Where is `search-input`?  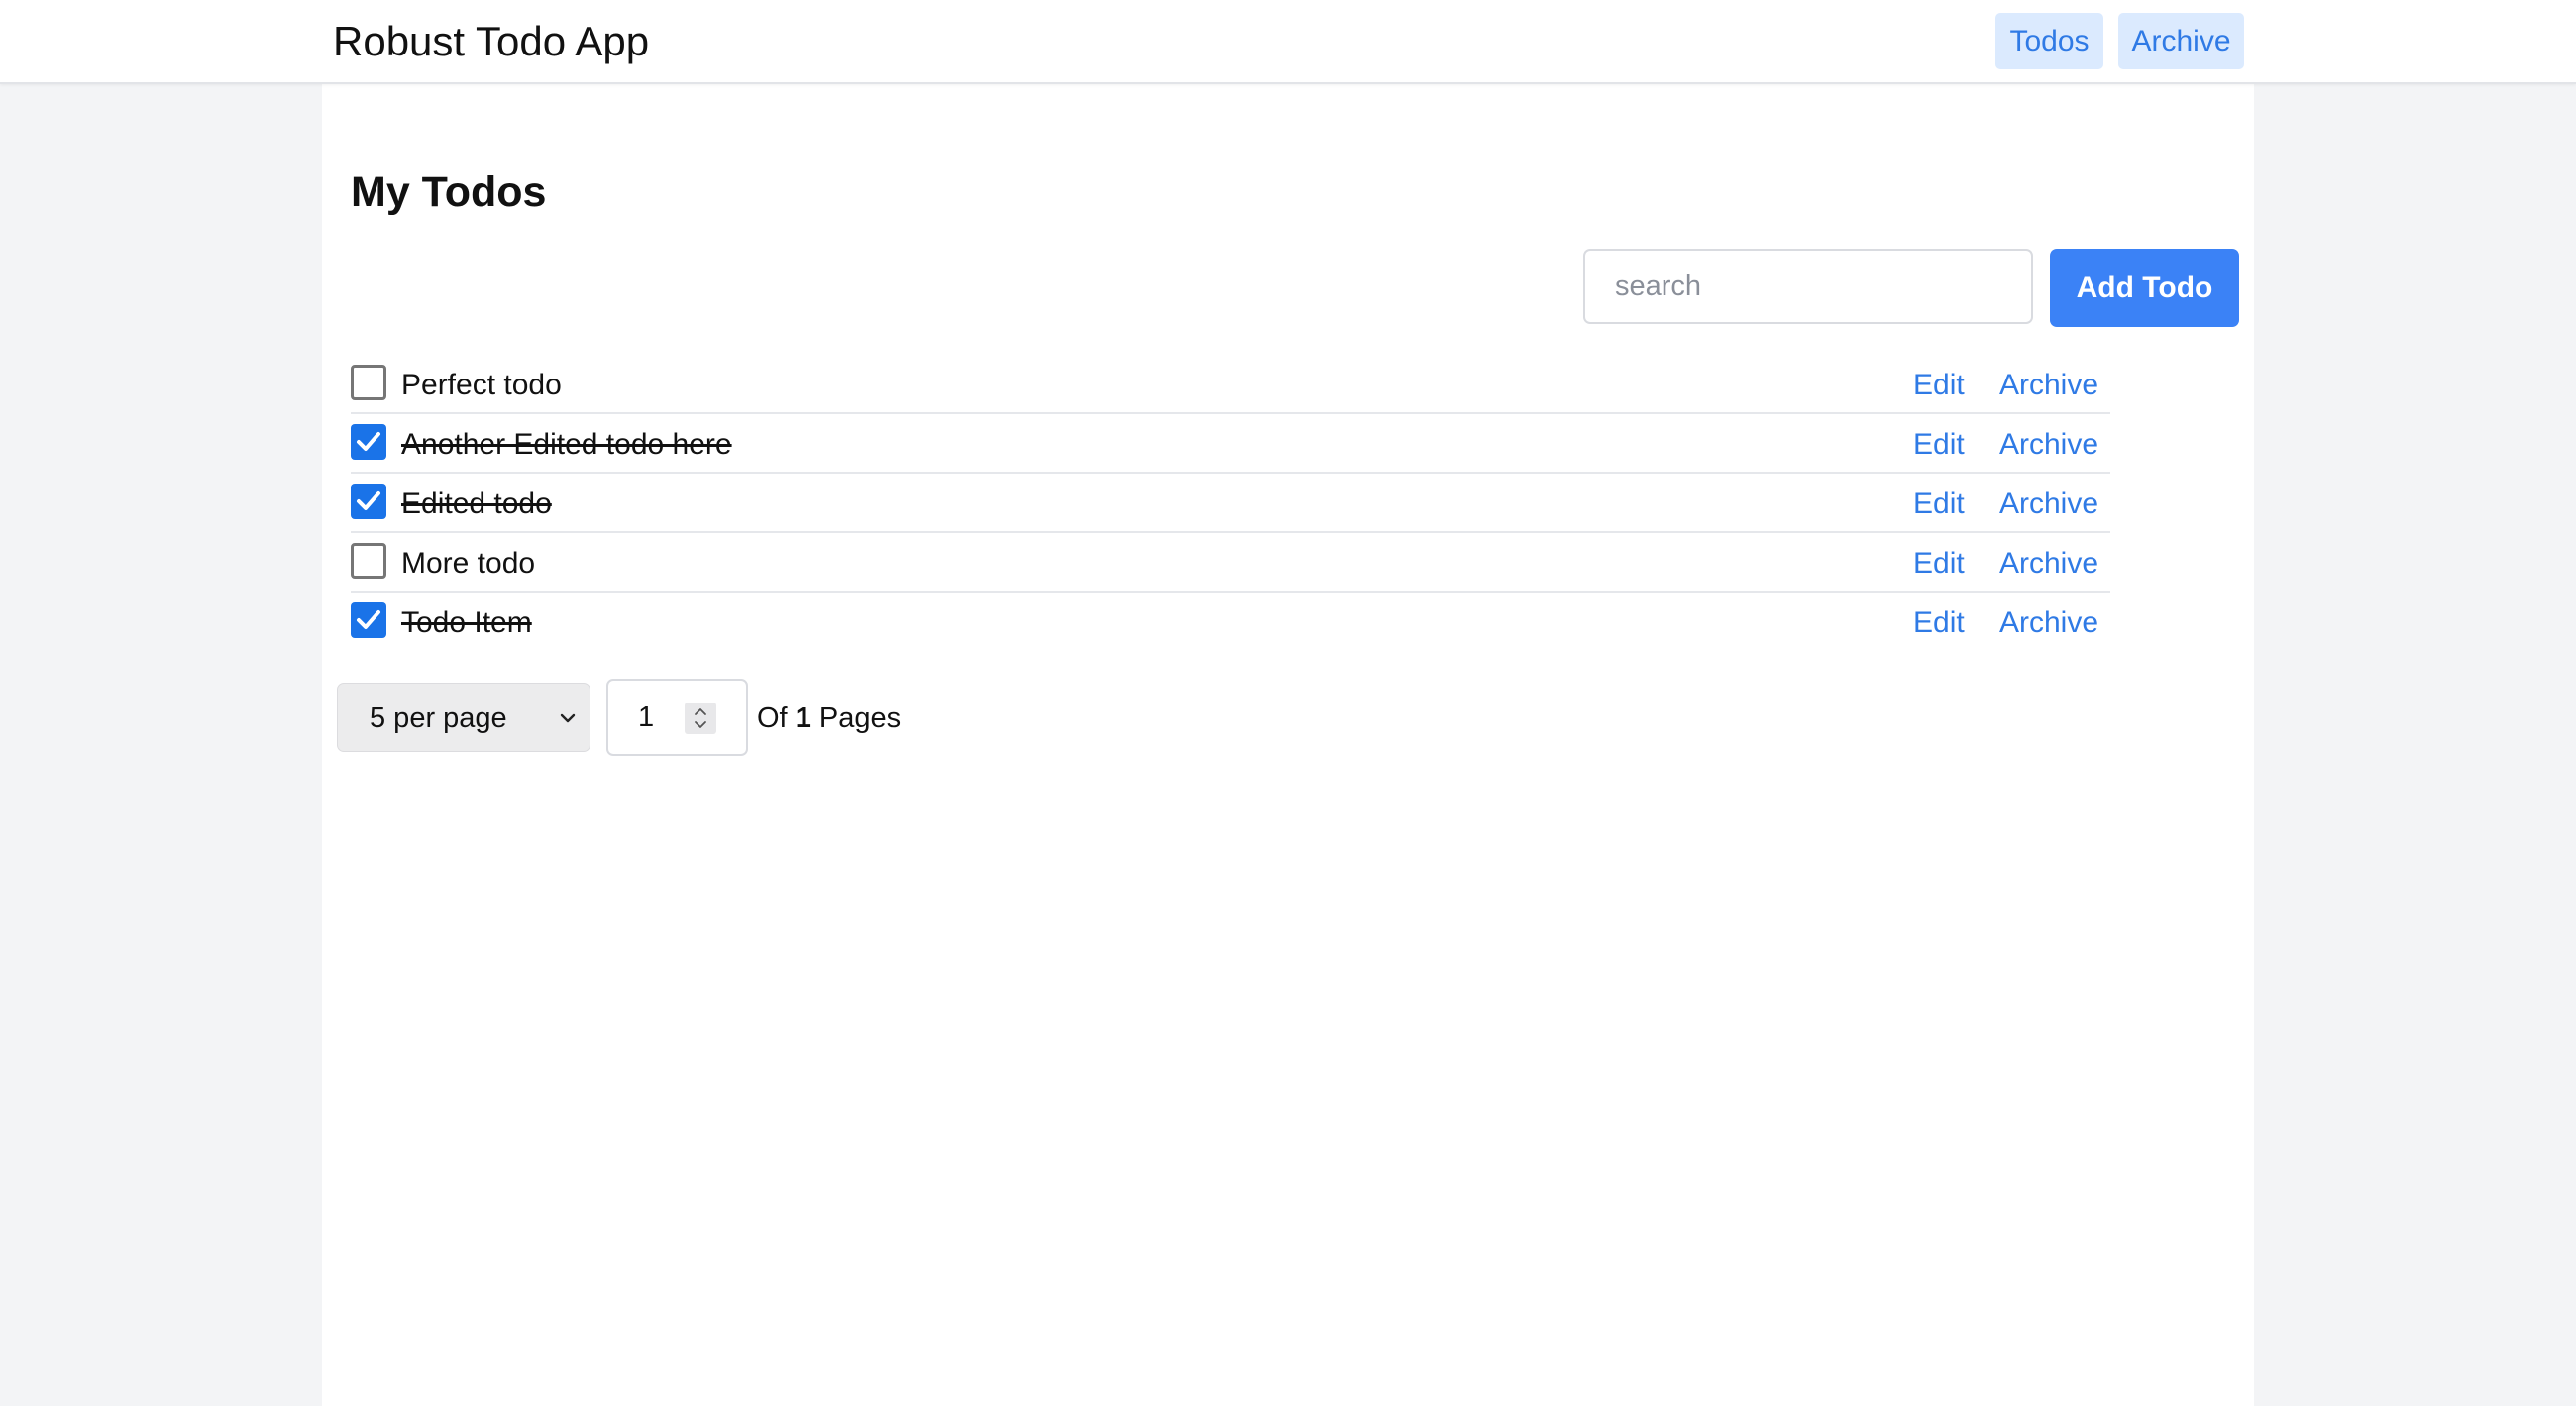 search-input is located at coordinates (1808, 286).